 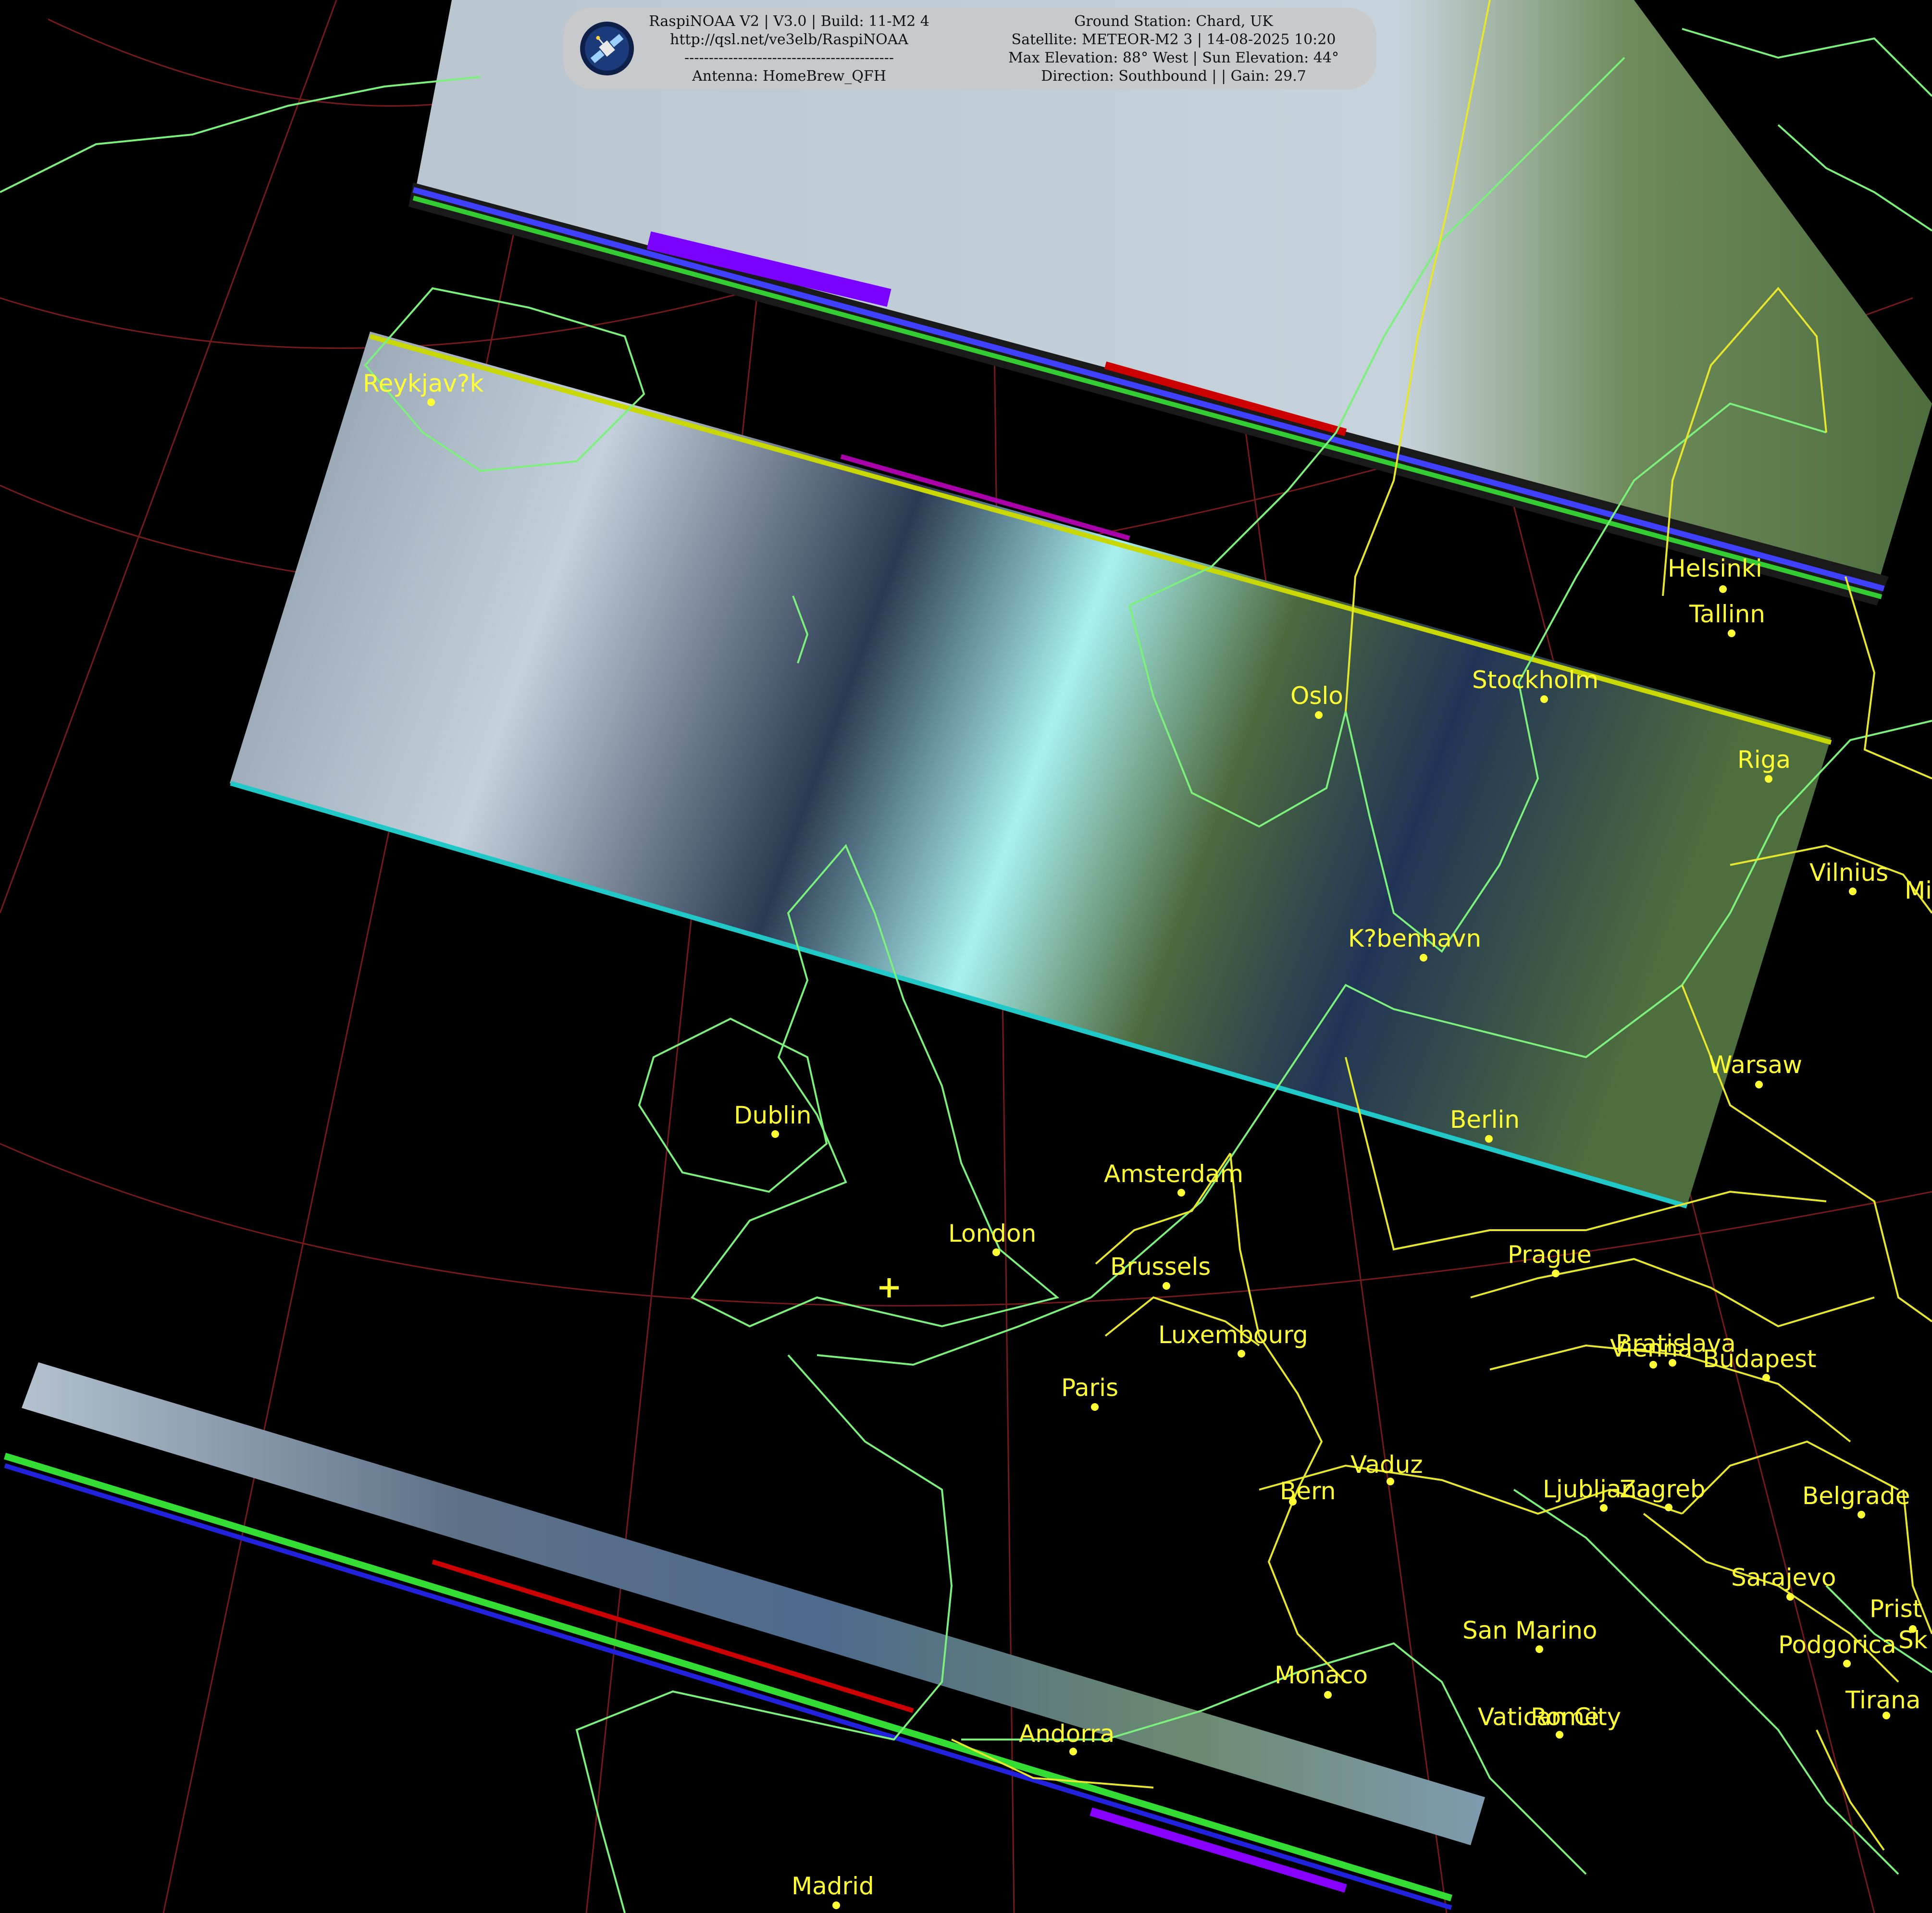 I want to click on svg-text: Vaduz, so click(x=1386, y=1465).